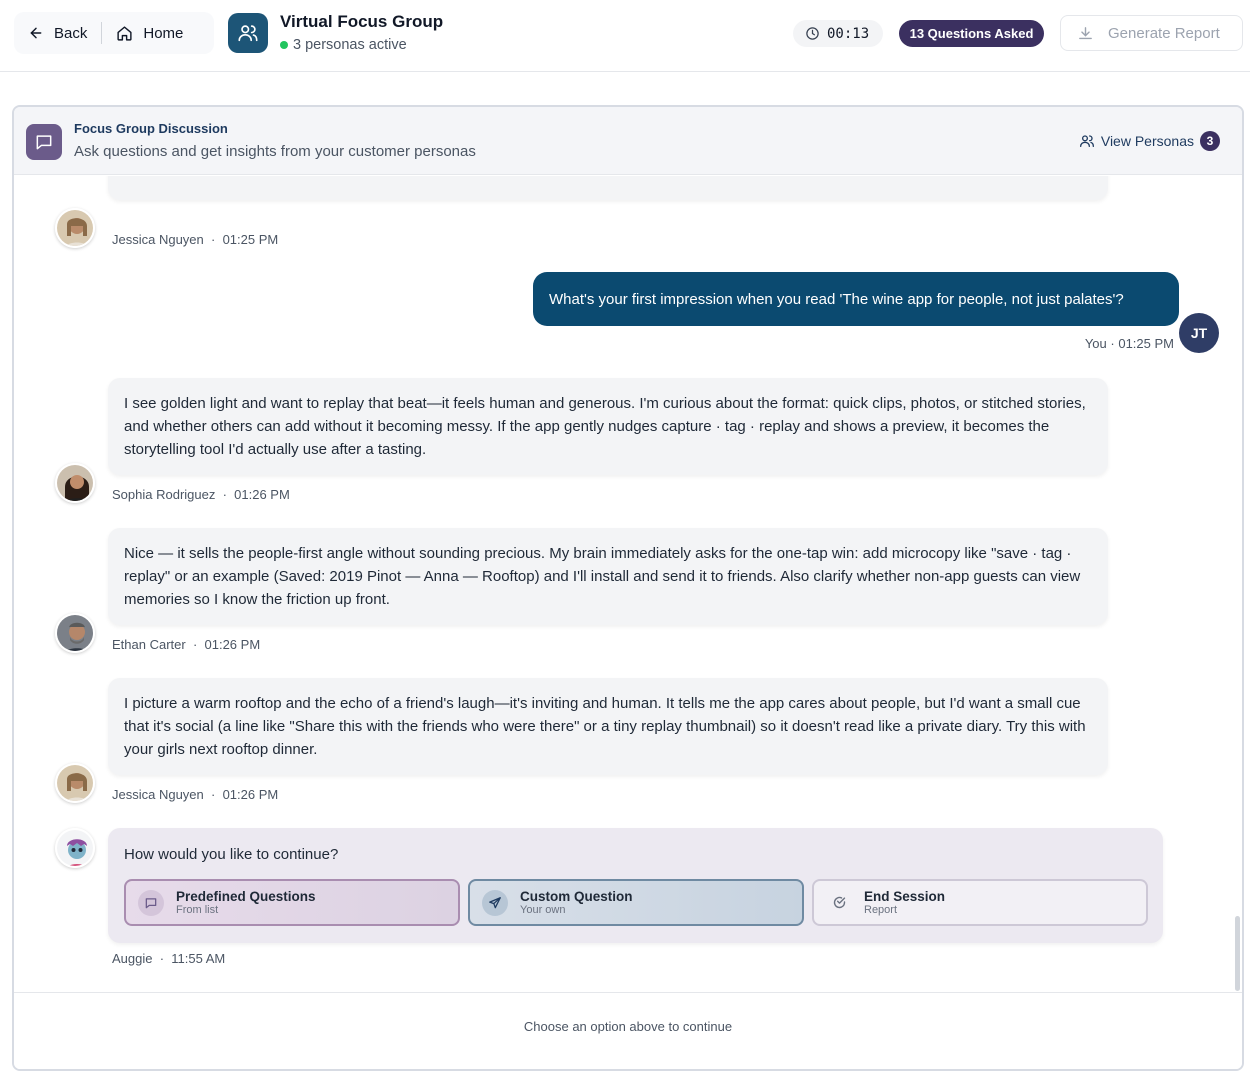 The image size is (1250, 1077). I want to click on message-meta: Ethan Carter · 01:26 PM, so click(186, 644).